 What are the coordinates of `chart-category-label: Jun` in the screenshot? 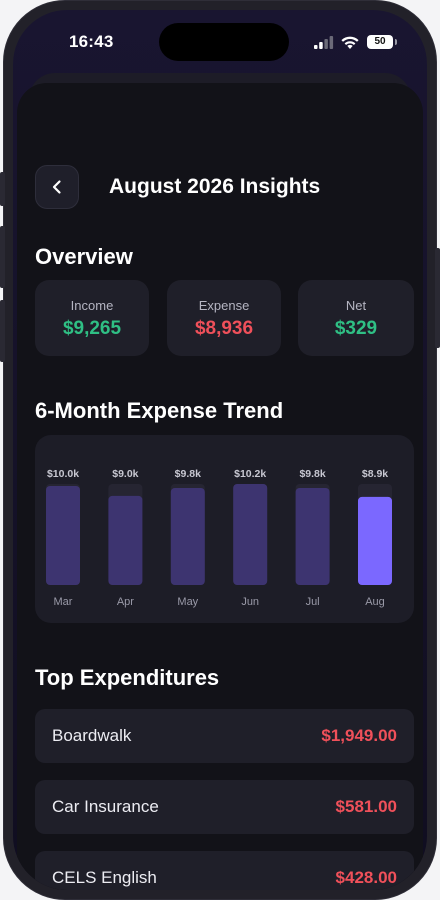 It's located at (250, 602).